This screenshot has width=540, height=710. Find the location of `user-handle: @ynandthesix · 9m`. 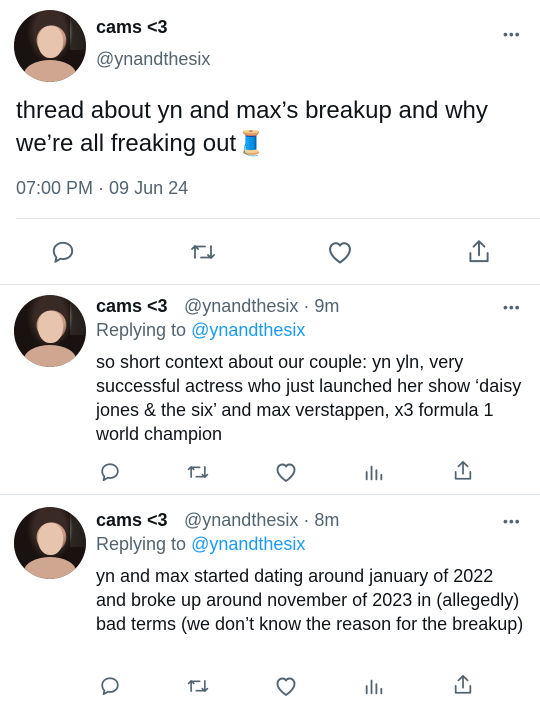

user-handle: @ynandthesix · 9m is located at coordinates (261, 306).